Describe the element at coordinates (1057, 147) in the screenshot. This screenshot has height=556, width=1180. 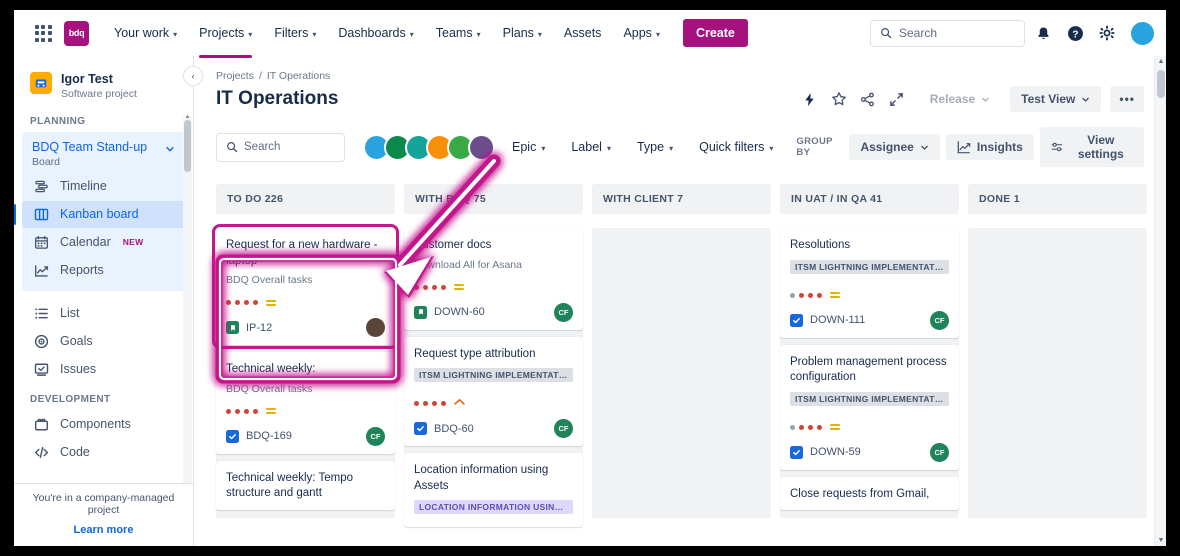
I see `view-settings-icon` at that location.